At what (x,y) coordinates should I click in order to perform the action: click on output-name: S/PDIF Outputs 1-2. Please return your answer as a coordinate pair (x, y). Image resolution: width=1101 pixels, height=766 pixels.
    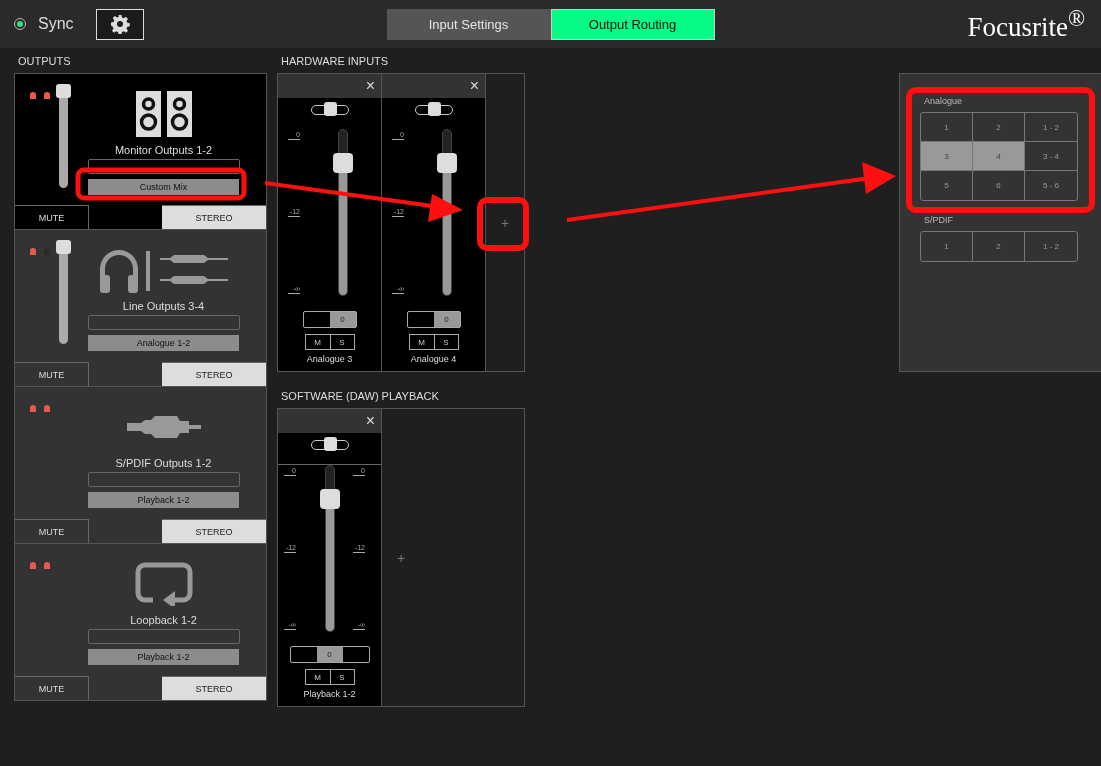
    Looking at the image, I should click on (163, 463).